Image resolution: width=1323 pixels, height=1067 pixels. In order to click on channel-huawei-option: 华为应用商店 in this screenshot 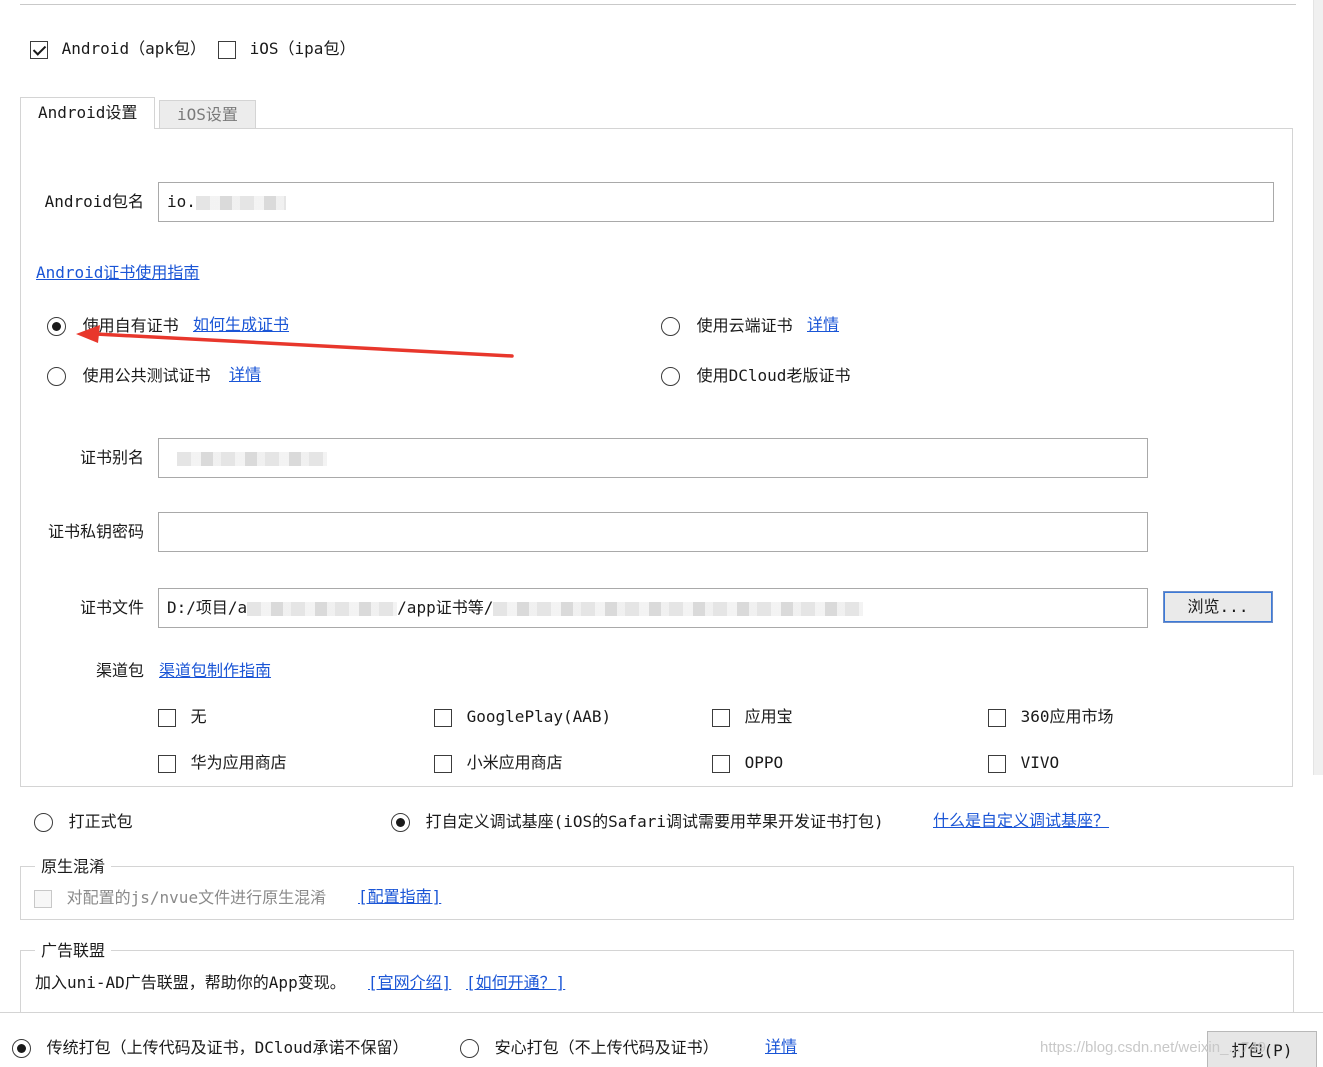, I will do `click(222, 763)`.